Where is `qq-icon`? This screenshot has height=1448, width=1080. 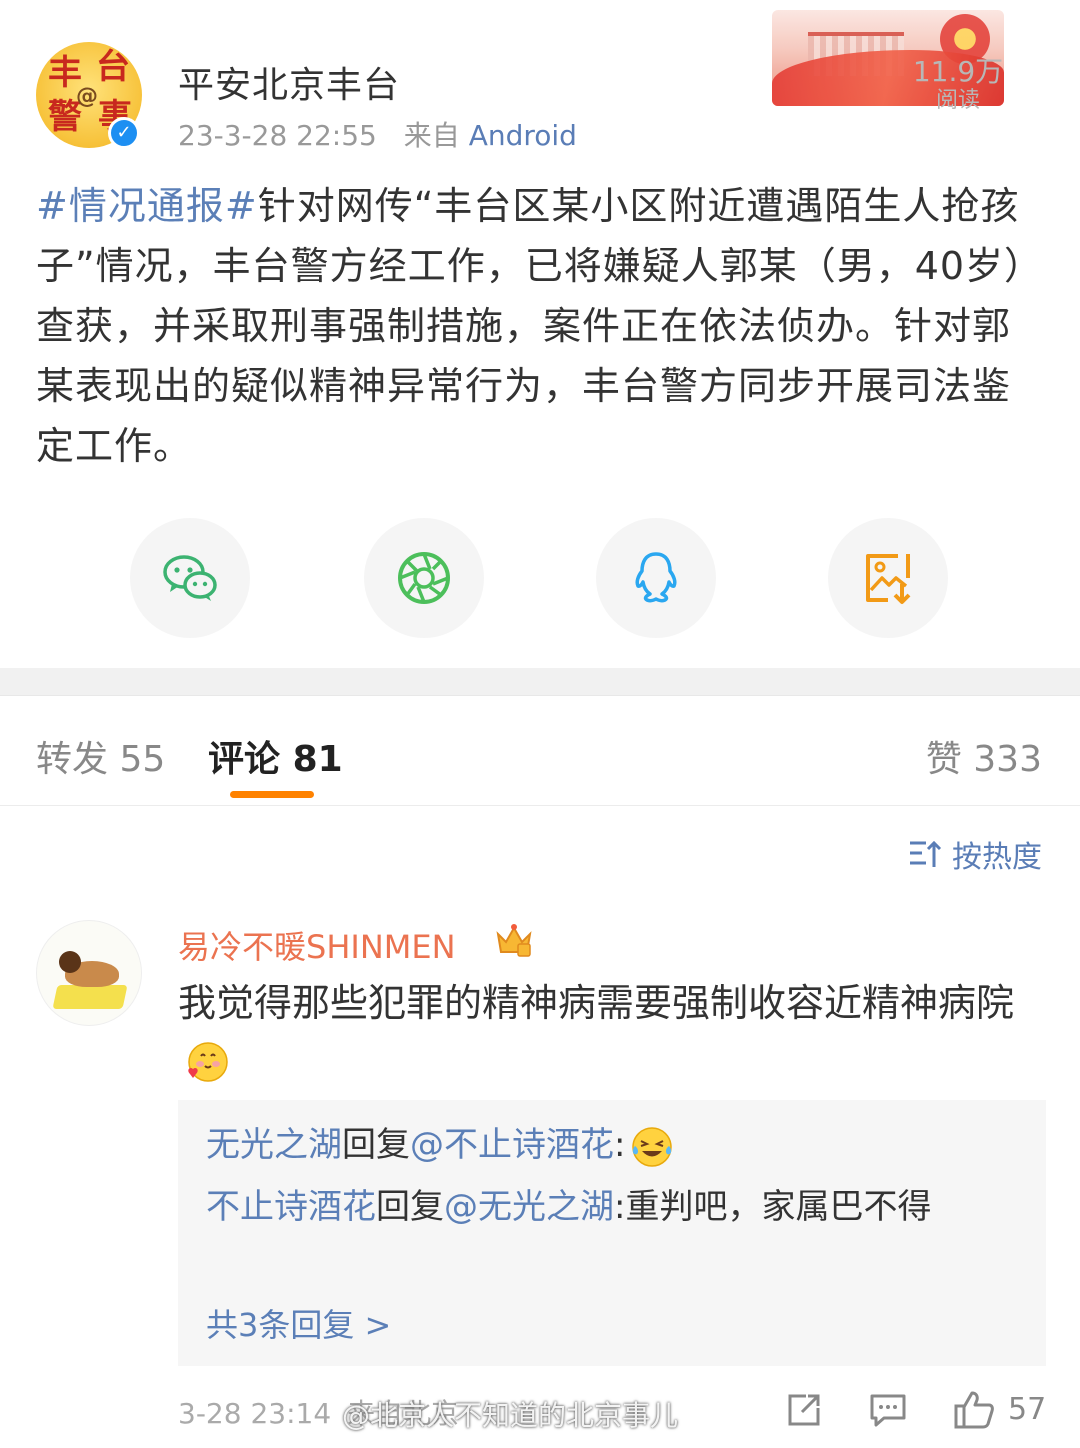
qq-icon is located at coordinates (656, 577).